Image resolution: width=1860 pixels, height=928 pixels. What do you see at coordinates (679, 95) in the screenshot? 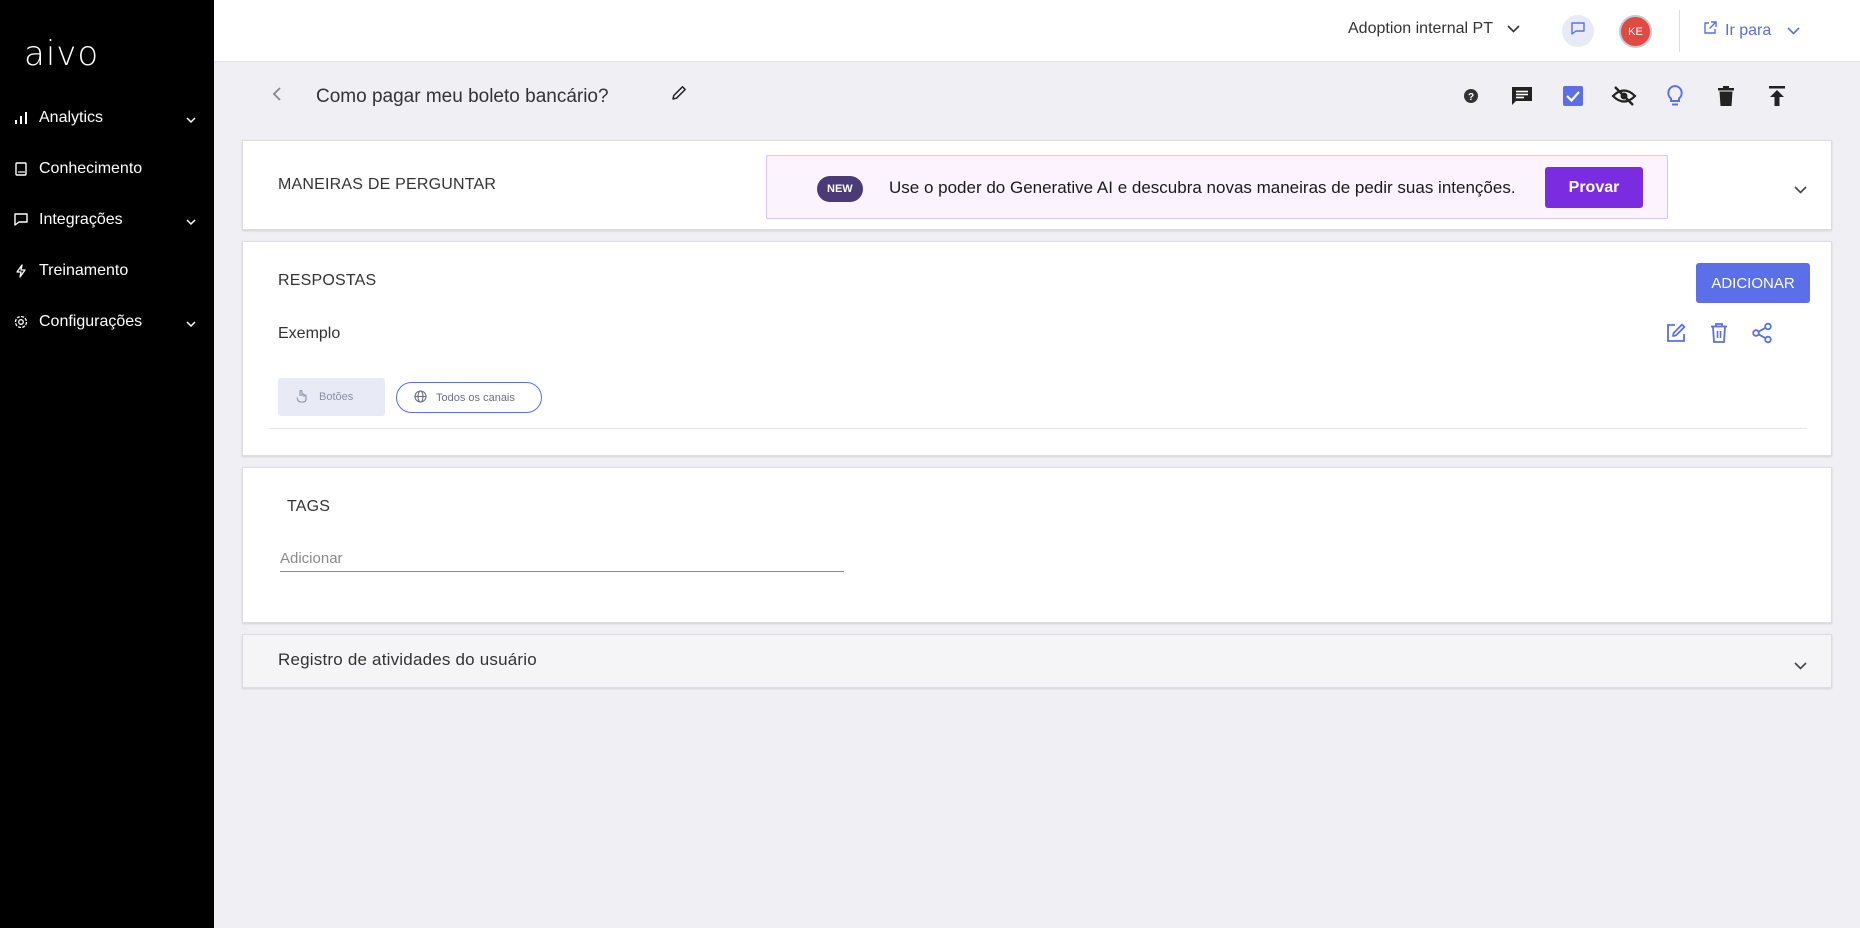
I see `pencil-icon` at bounding box center [679, 95].